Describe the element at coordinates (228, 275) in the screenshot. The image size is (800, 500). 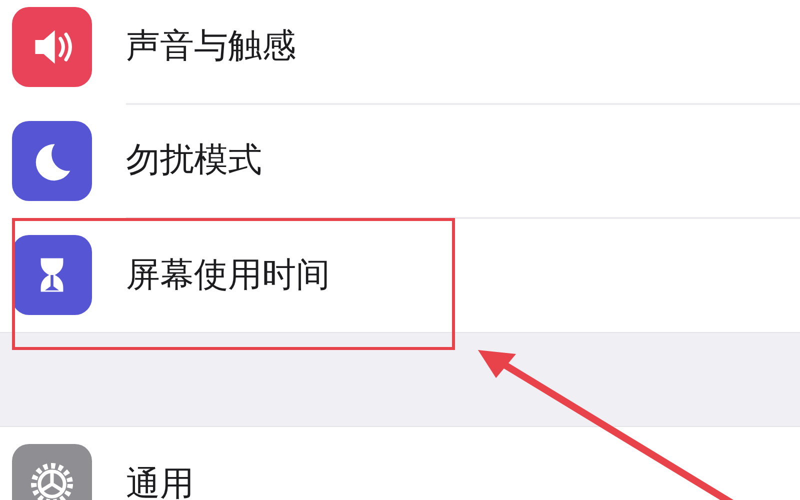
I see `setting-label: 屏幕使用时间` at that location.